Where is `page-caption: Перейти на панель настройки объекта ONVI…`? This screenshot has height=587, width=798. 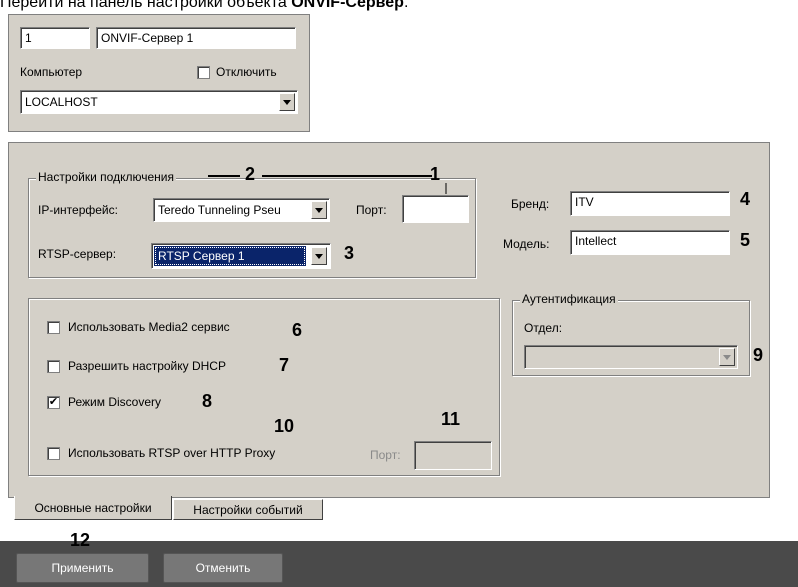 page-caption: Перейти на панель настройки объекта ONVI… is located at coordinates (204, 6).